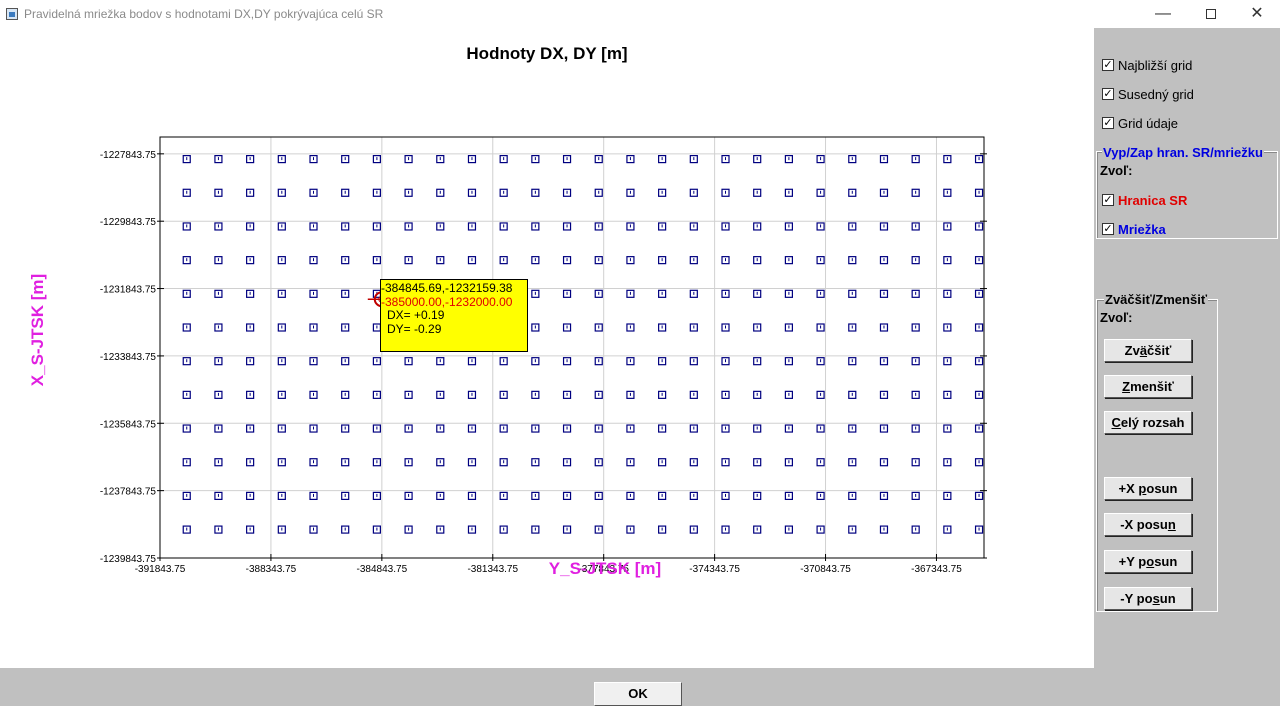  What do you see at coordinates (1148, 561) in the screenshot?
I see `pan-plus-y-button: +Y posun` at bounding box center [1148, 561].